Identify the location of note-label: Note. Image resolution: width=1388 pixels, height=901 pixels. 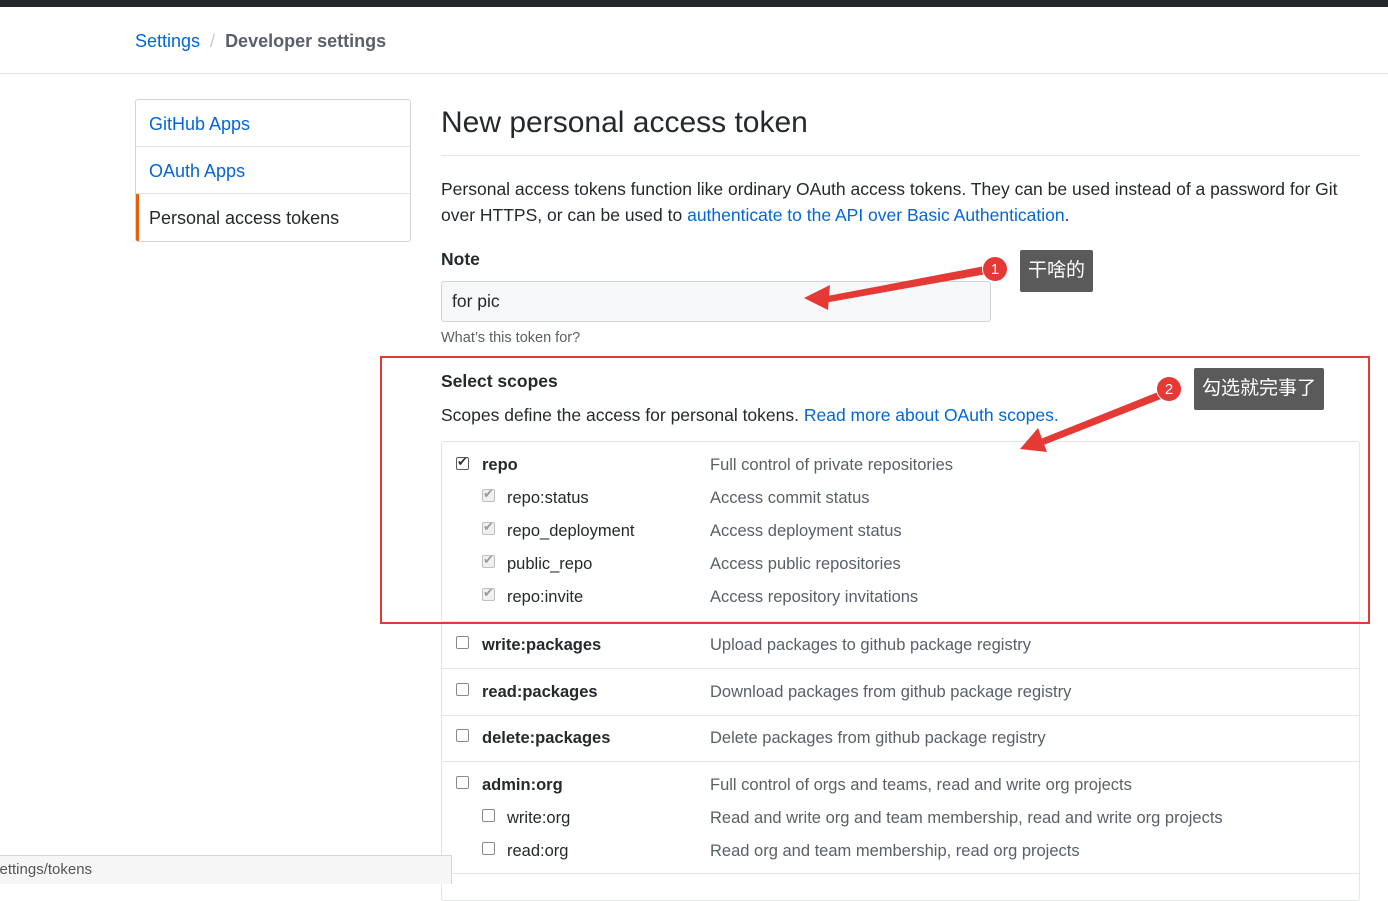
(460, 259).